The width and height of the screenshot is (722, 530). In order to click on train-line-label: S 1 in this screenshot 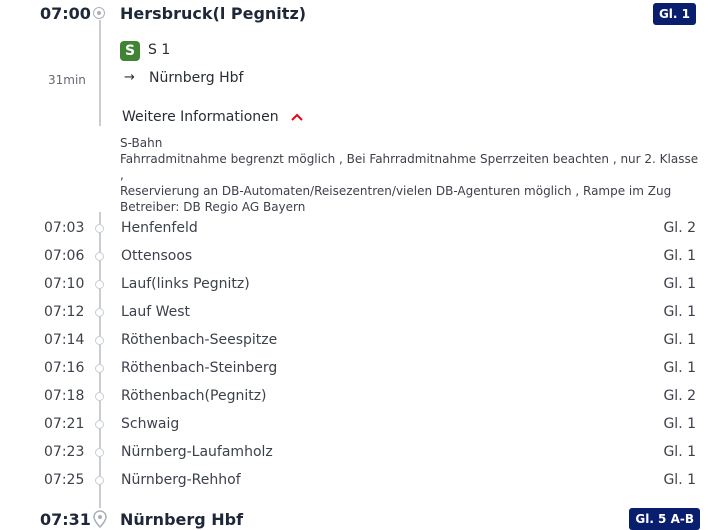, I will do `click(159, 50)`.